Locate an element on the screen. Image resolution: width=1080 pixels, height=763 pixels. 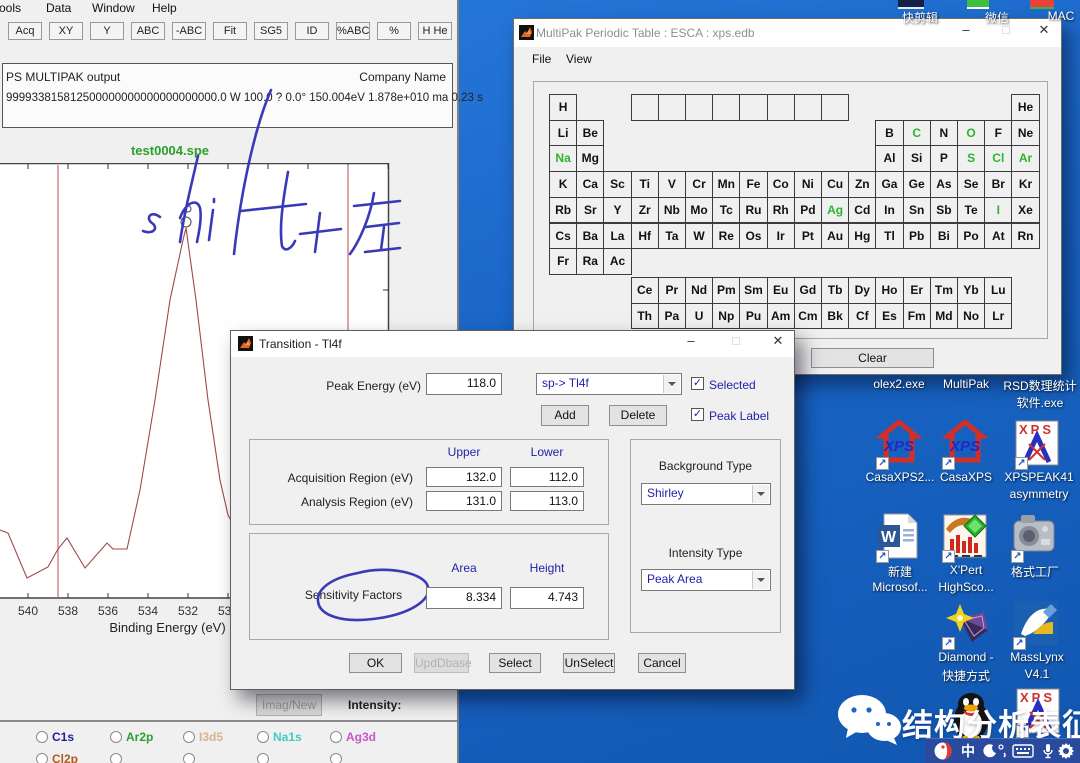
species-radio-Cl2p is located at coordinates (42, 758).